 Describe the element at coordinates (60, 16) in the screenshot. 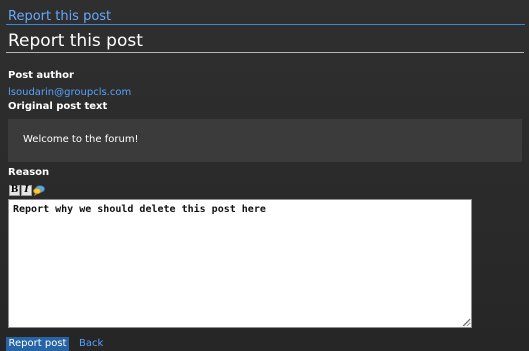

I see `top-title: Report this post` at that location.